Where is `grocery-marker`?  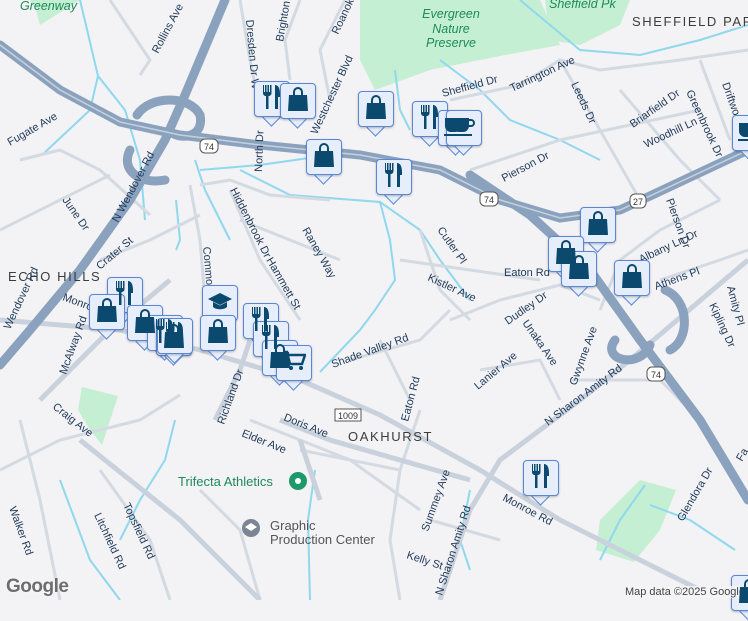 grocery-marker is located at coordinates (294, 368).